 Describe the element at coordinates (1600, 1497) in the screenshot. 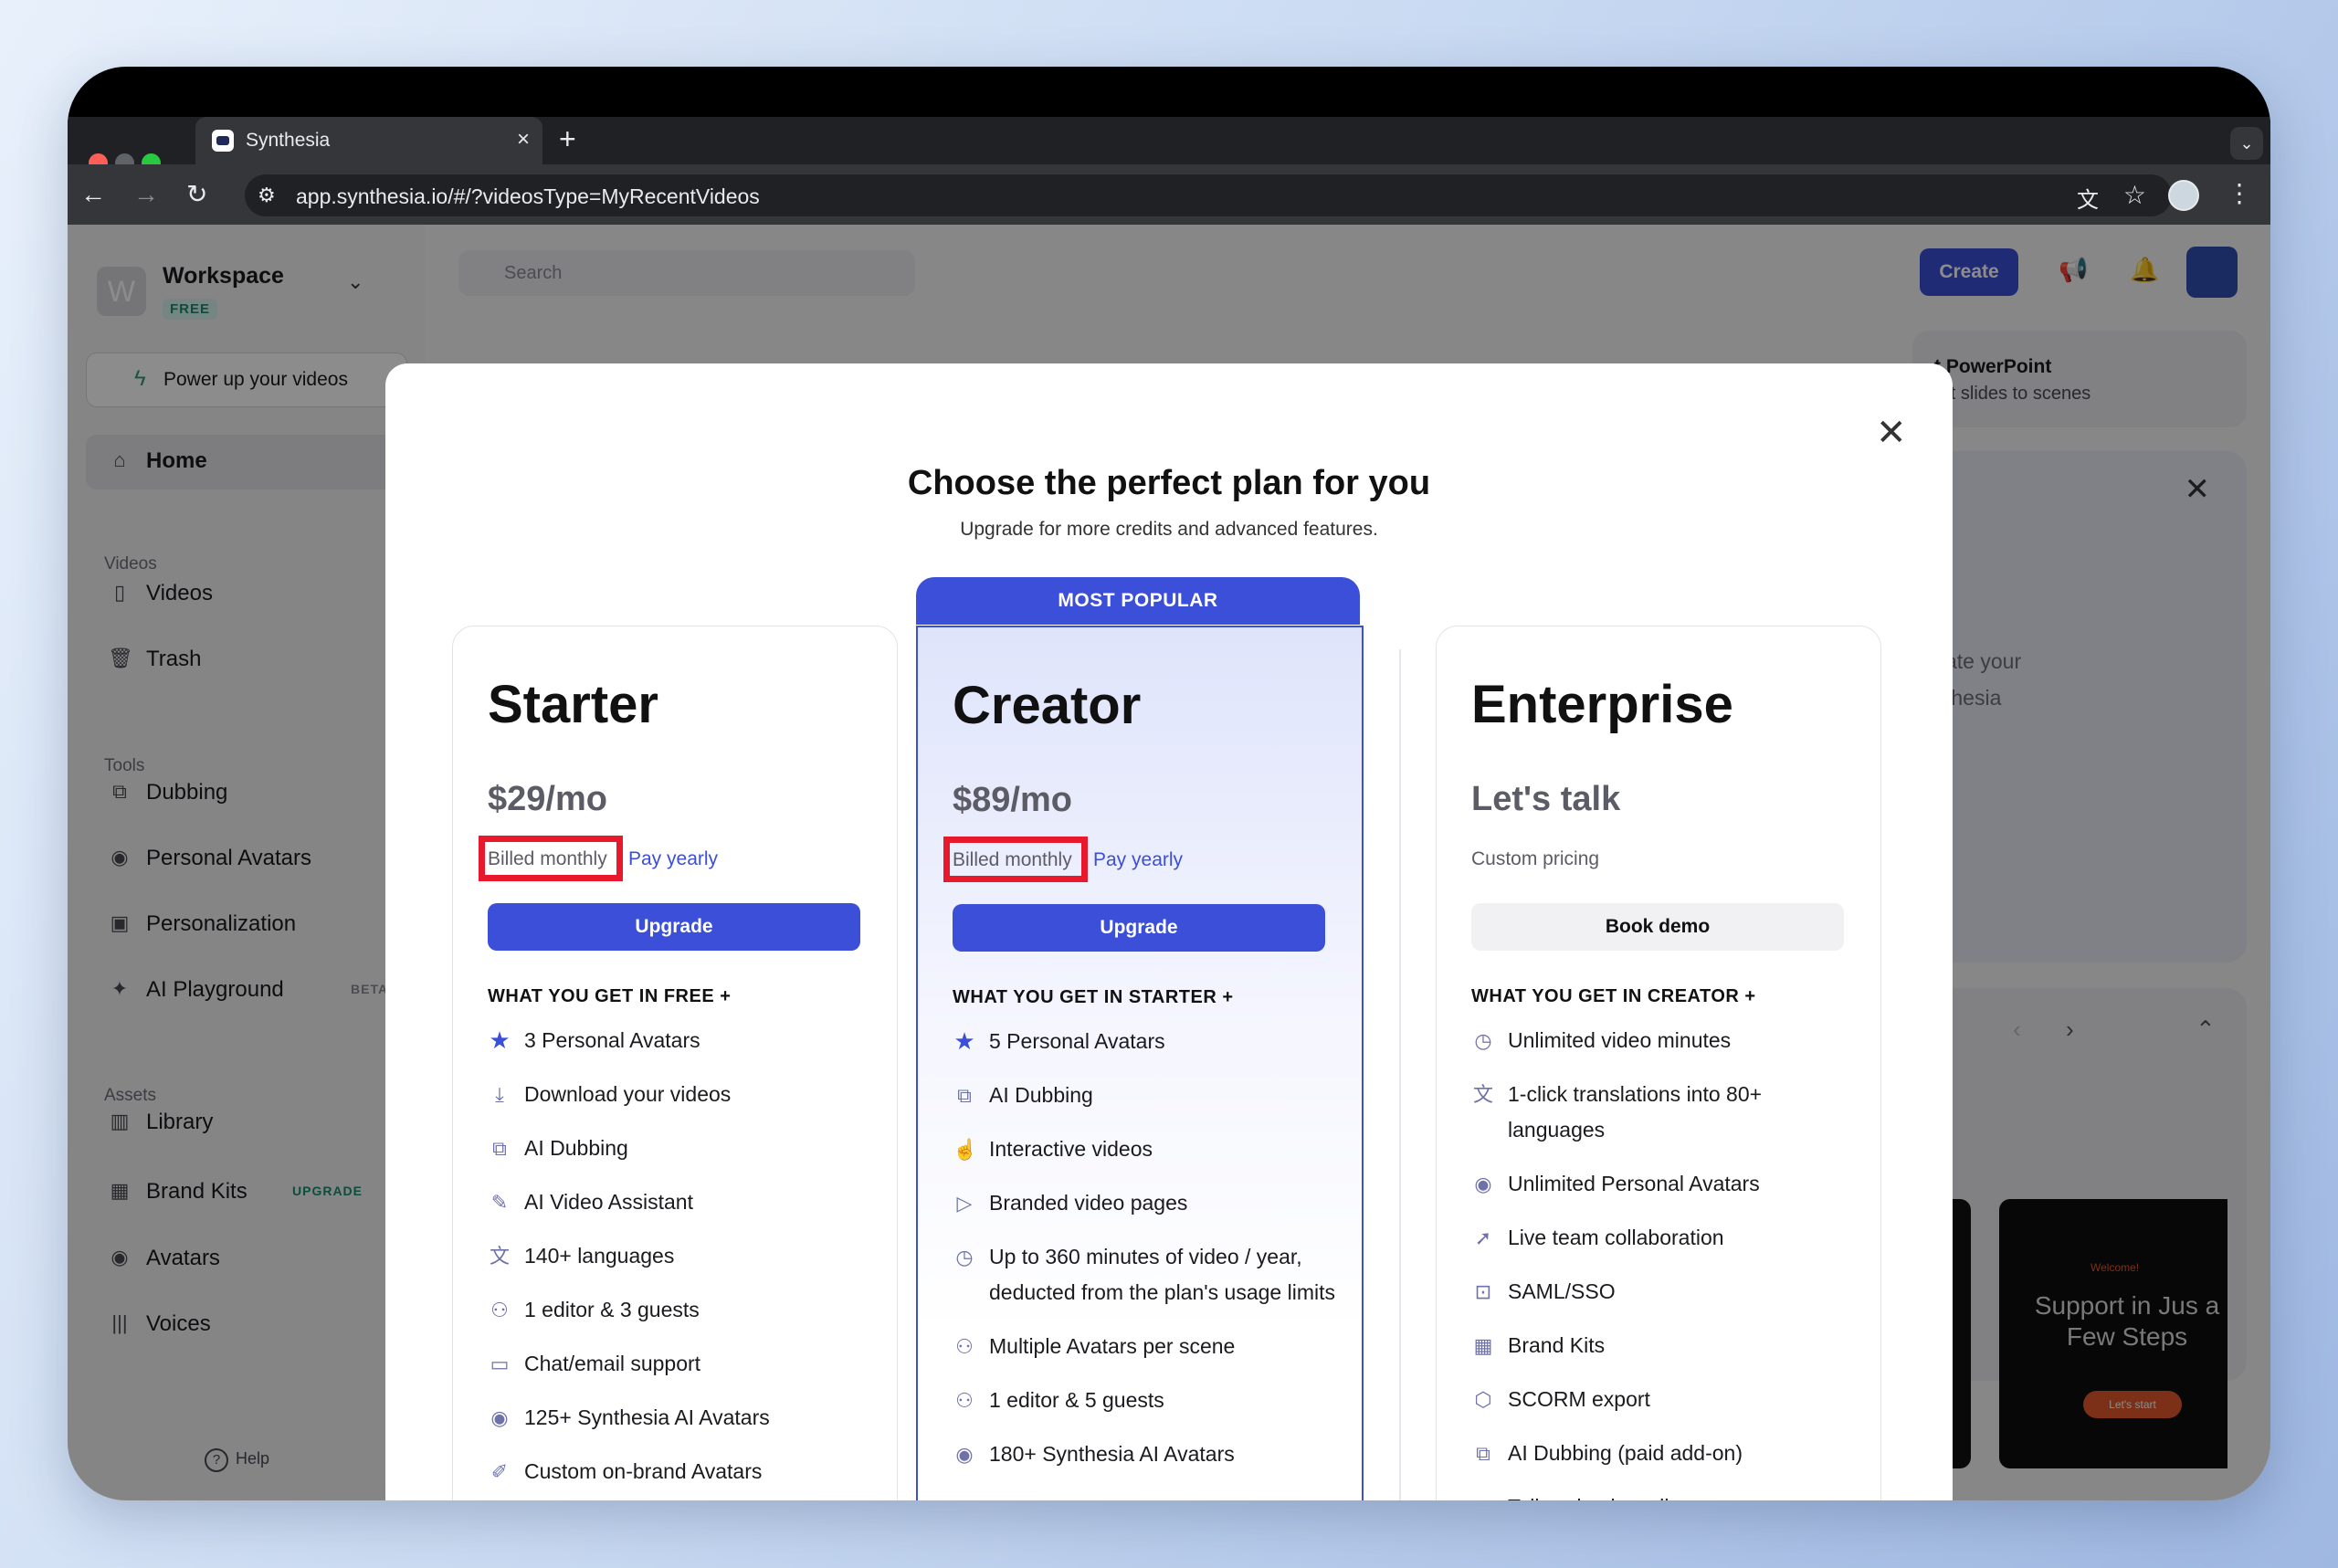

I see `feature-text: Tailored onboarding` at that location.